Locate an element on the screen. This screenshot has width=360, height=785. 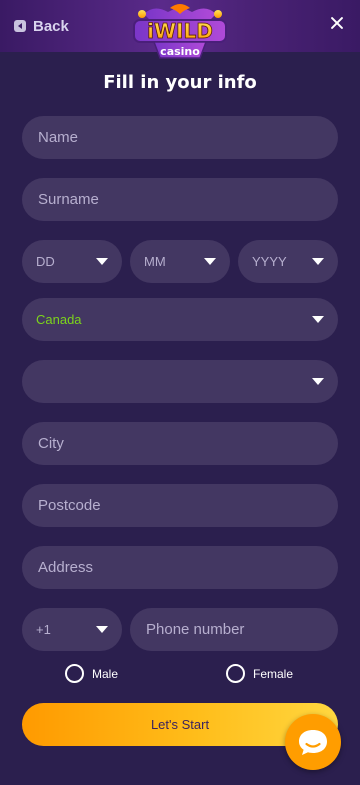
casino-logo: iWILD casino is located at coordinates (180, 31).